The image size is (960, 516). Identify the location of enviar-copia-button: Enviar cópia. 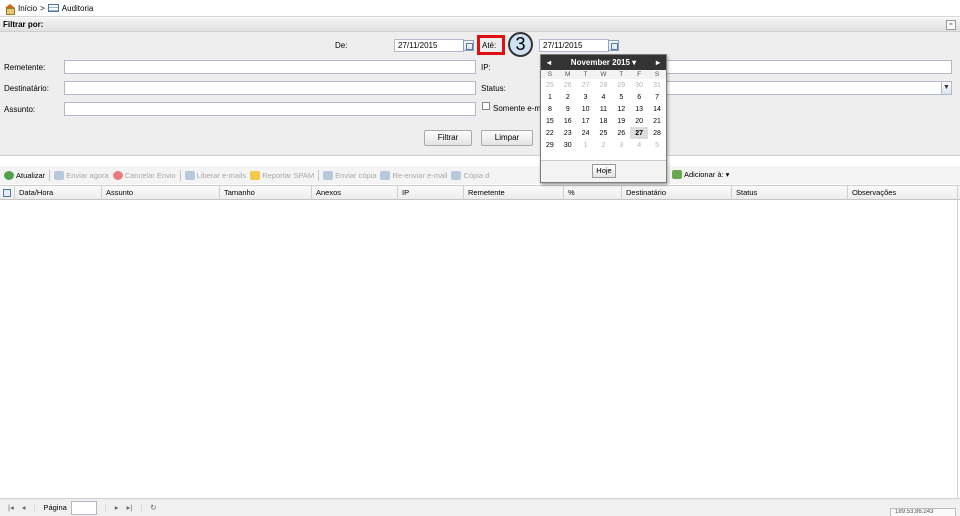
(349, 175).